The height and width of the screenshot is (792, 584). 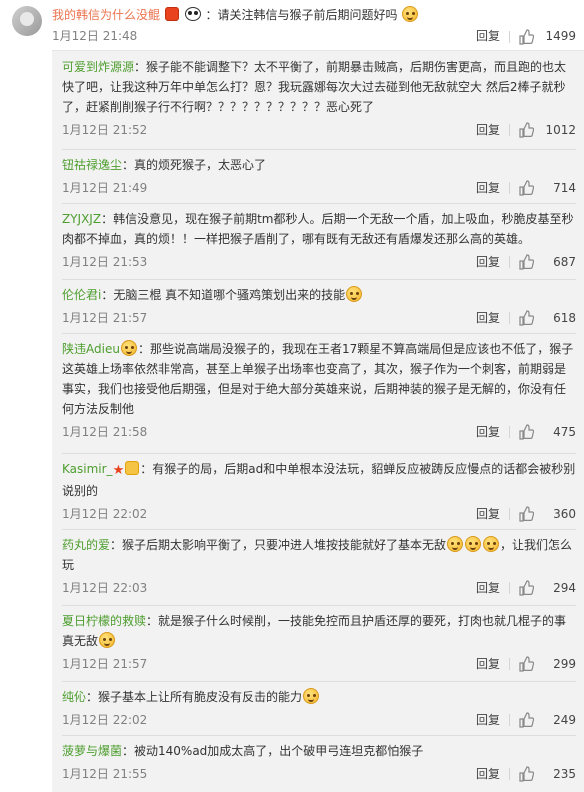 I want to click on reply-footer: 1月12日 21:52 回复 1012, so click(x=319, y=130).